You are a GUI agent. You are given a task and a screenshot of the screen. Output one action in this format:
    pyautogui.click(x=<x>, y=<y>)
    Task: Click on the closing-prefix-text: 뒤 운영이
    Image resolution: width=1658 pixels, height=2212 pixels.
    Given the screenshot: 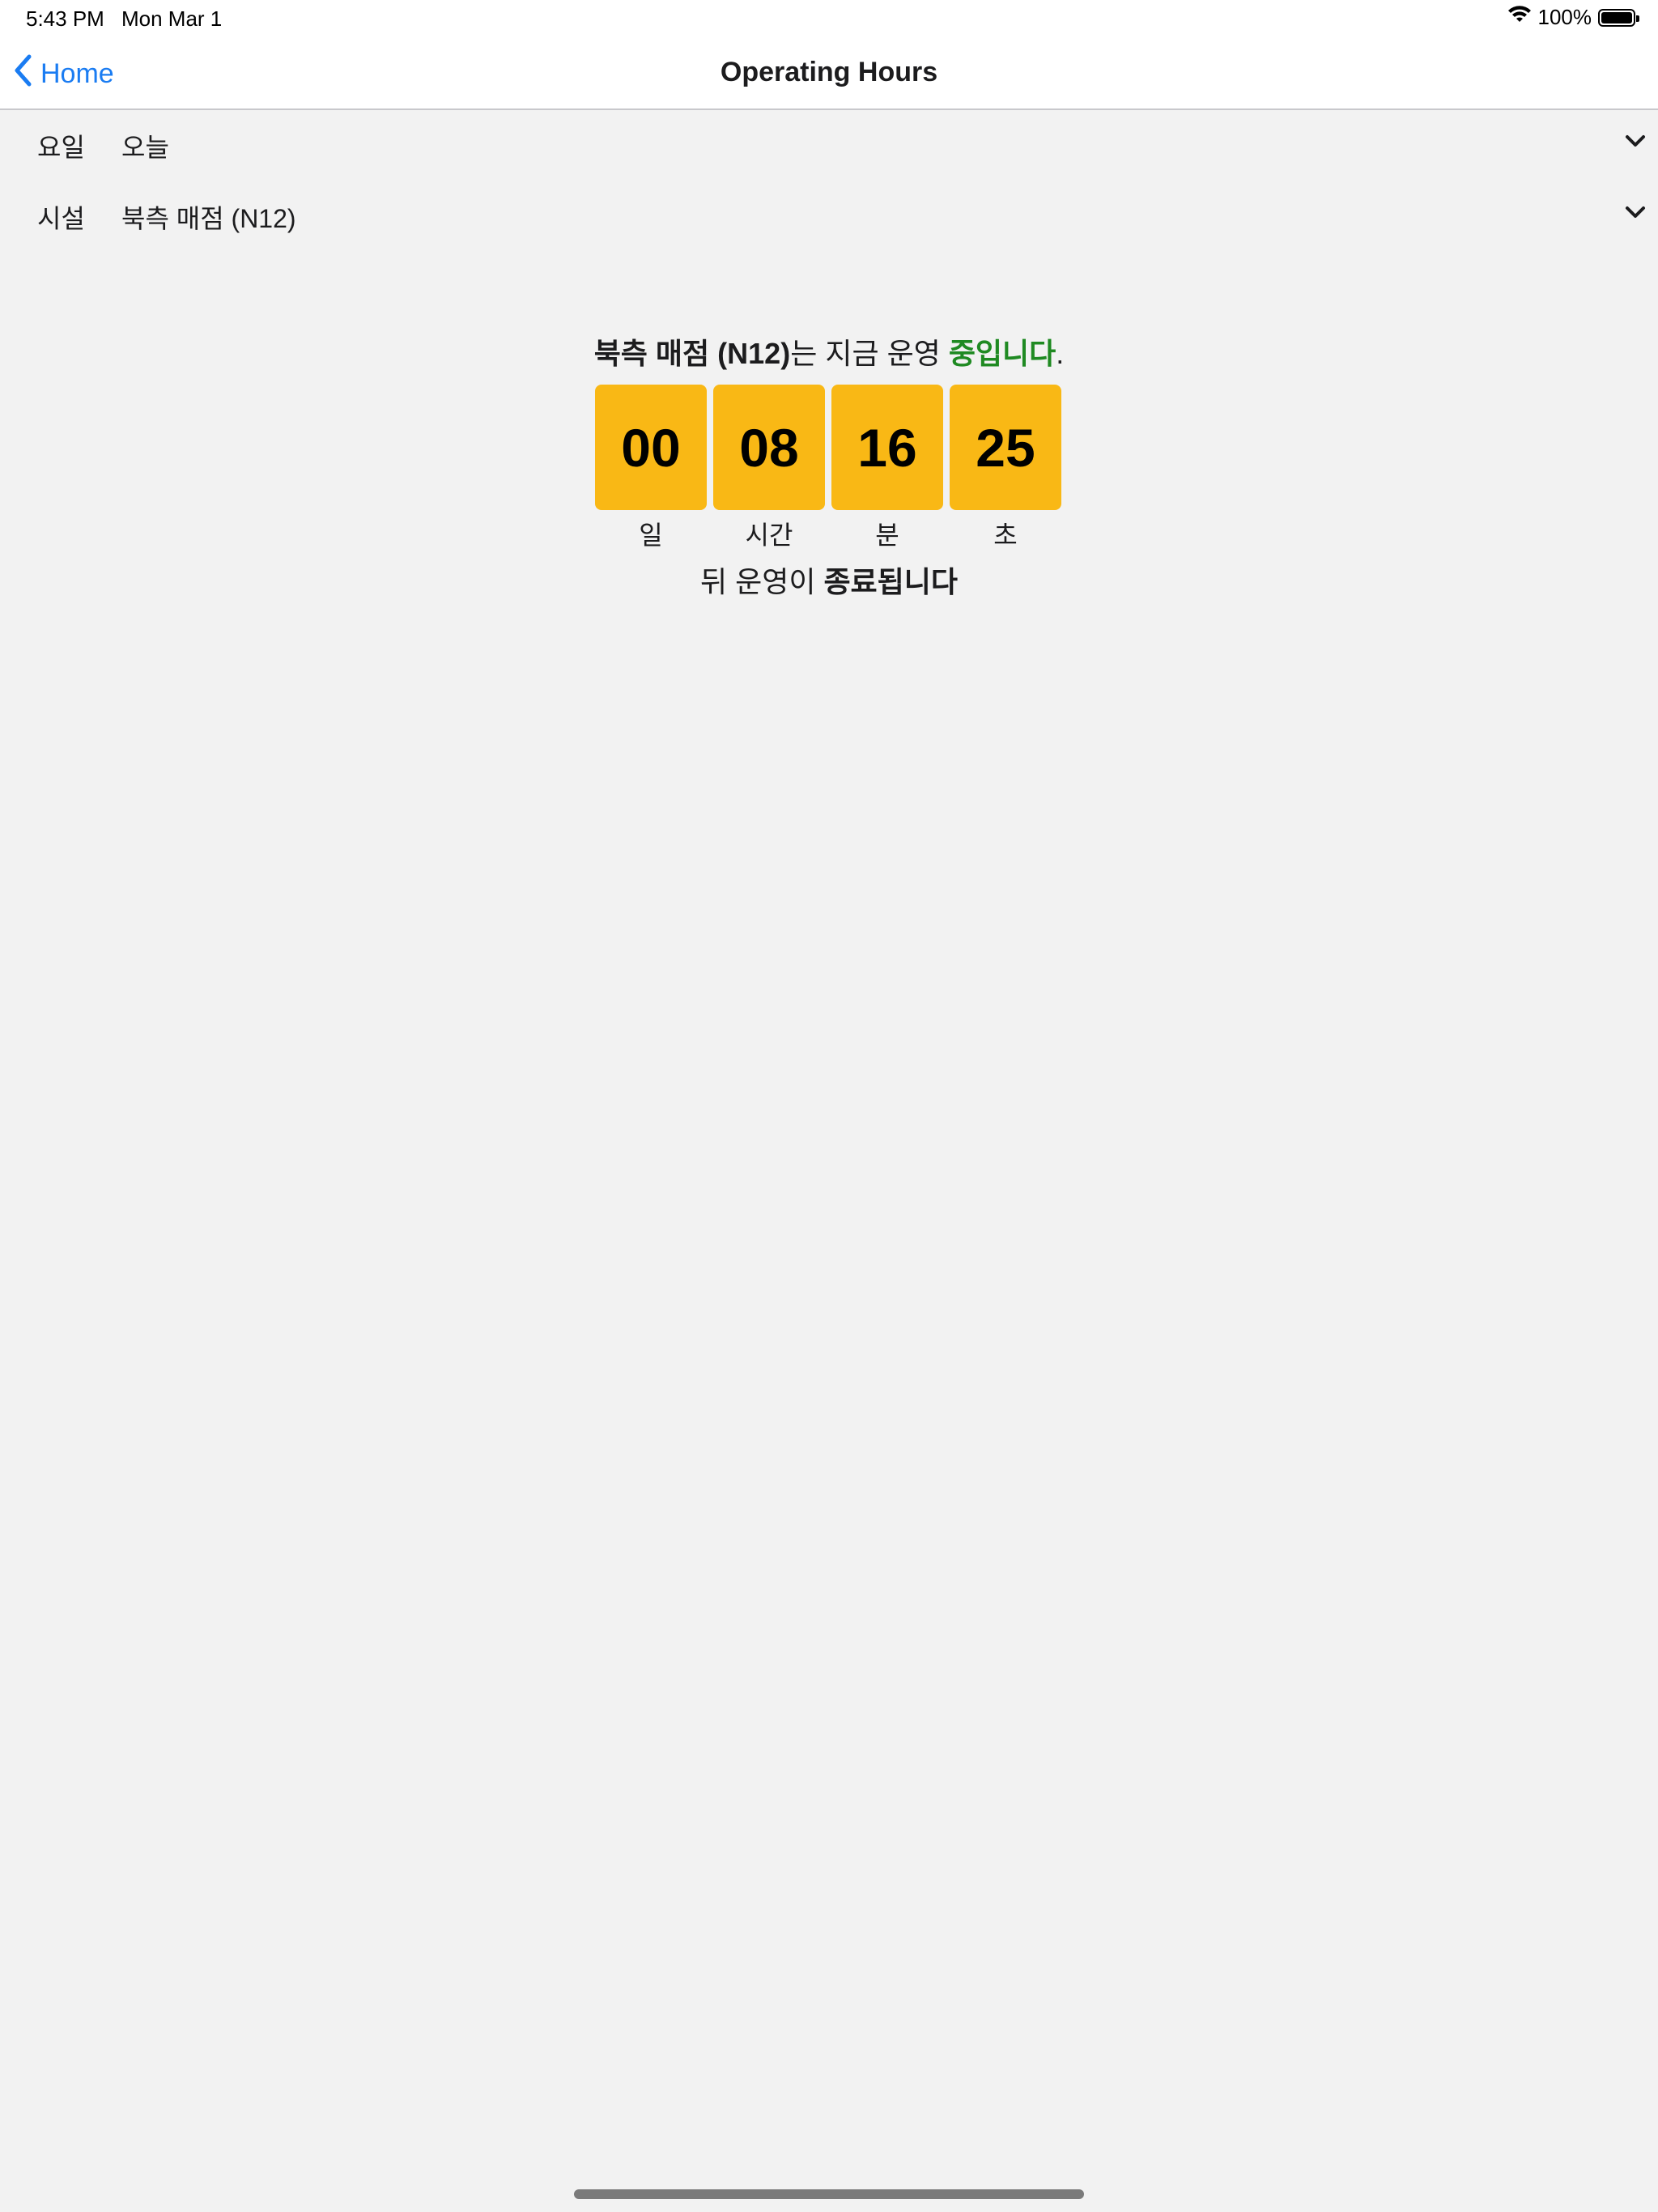 What is the action you would take?
    pyautogui.click(x=761, y=581)
    